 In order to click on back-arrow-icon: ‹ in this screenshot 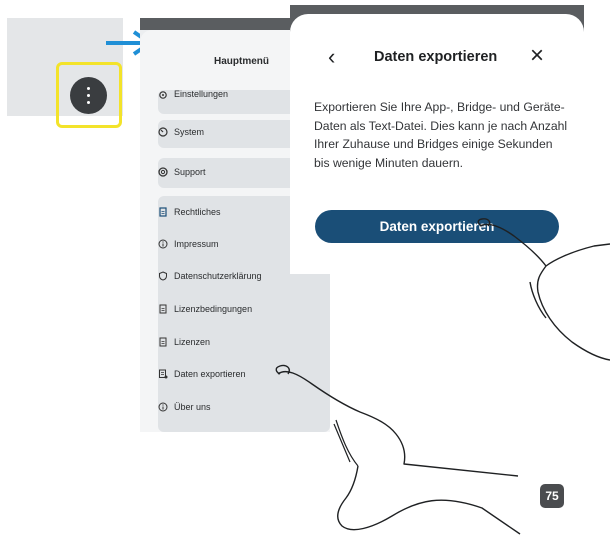, I will do `click(331, 57)`.